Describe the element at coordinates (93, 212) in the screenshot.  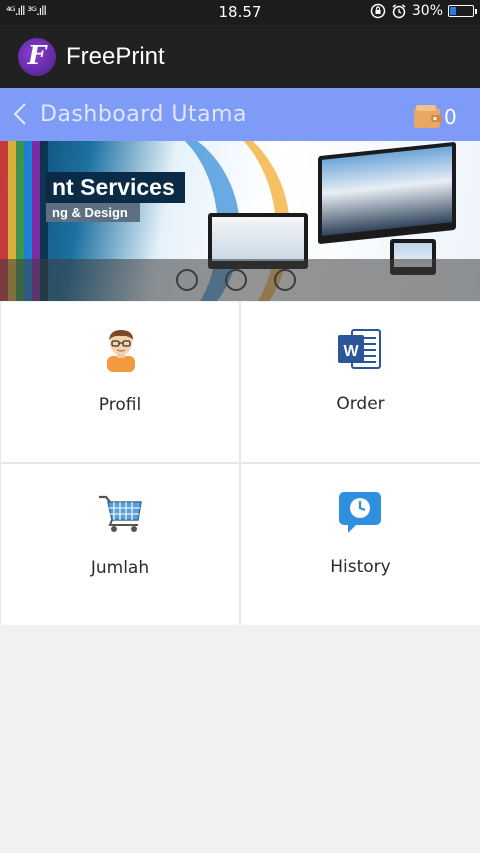
I see `banner-subheading: ng & Design` at that location.